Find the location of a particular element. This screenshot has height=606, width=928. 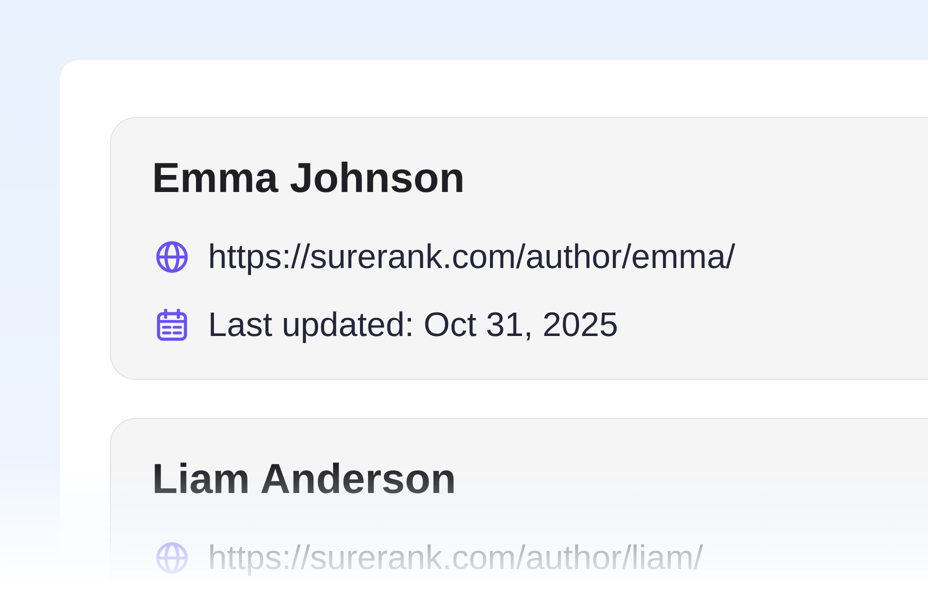

author-url: https://surerank.com/author/emma/ is located at coordinates (472, 257).